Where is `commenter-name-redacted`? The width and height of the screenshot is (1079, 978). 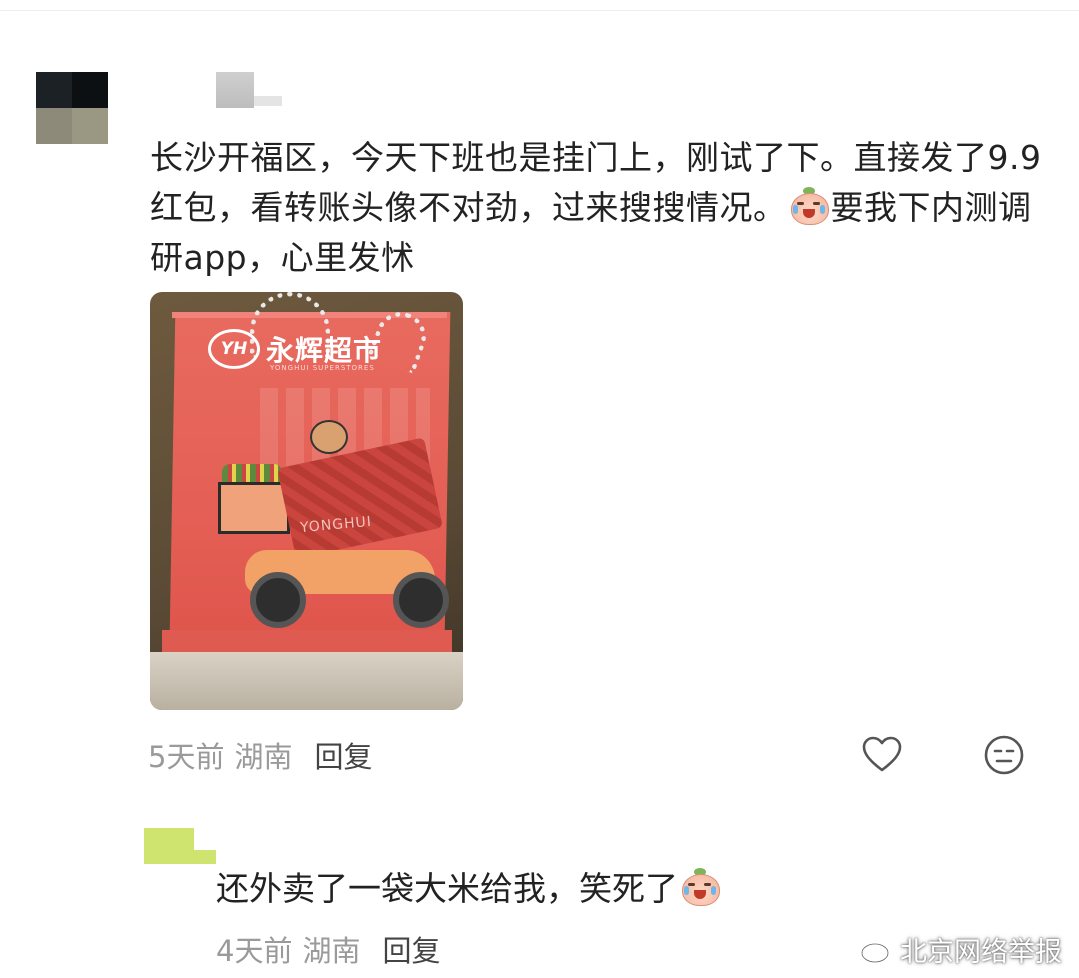 commenter-name-redacted is located at coordinates (235, 90).